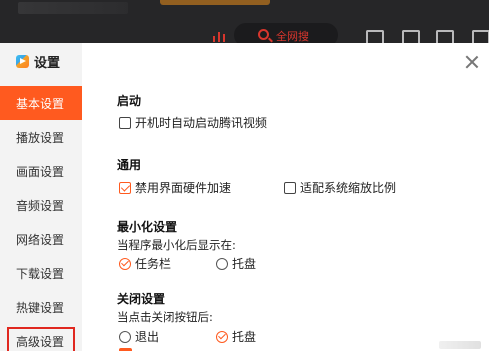 This screenshot has height=351, width=489. What do you see at coordinates (153, 264) in the screenshot?
I see `minimize-taskbar-label: 任务栏` at bounding box center [153, 264].